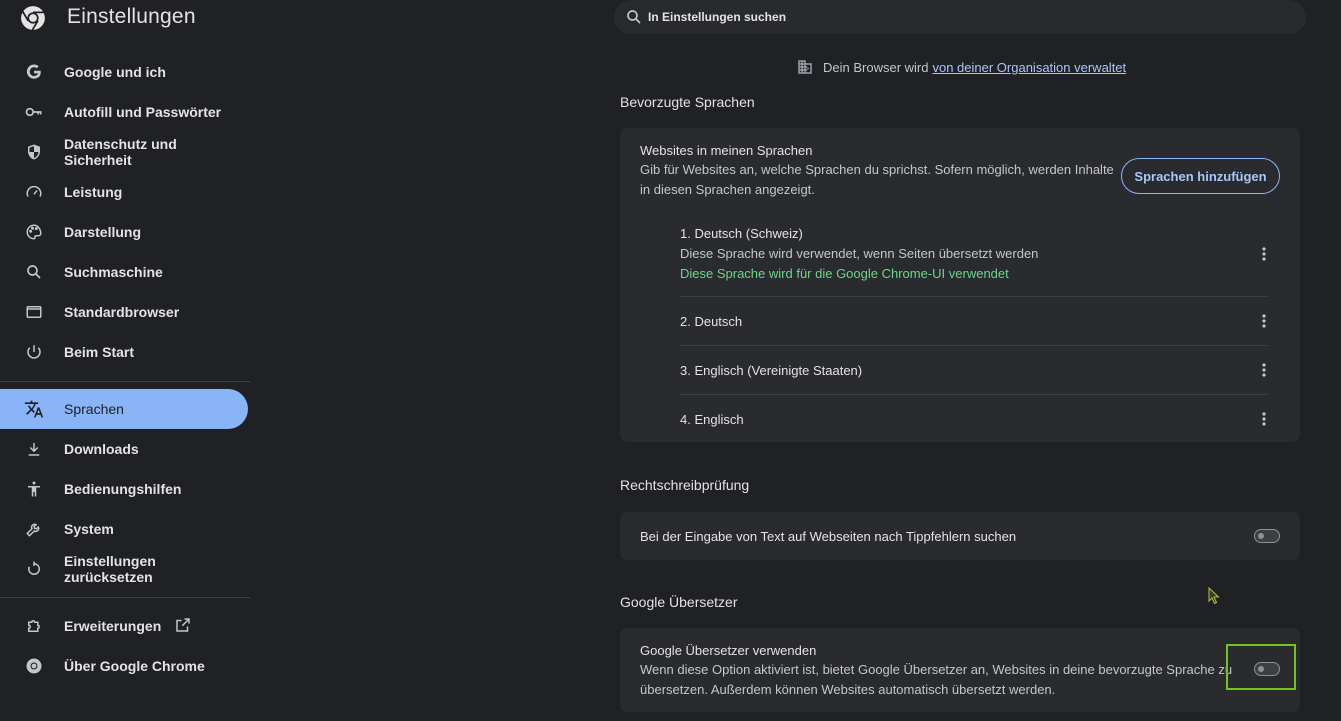 This screenshot has height=721, width=1341. What do you see at coordinates (113, 272) in the screenshot?
I see `sidebar-item-label: Suchmaschine` at bounding box center [113, 272].